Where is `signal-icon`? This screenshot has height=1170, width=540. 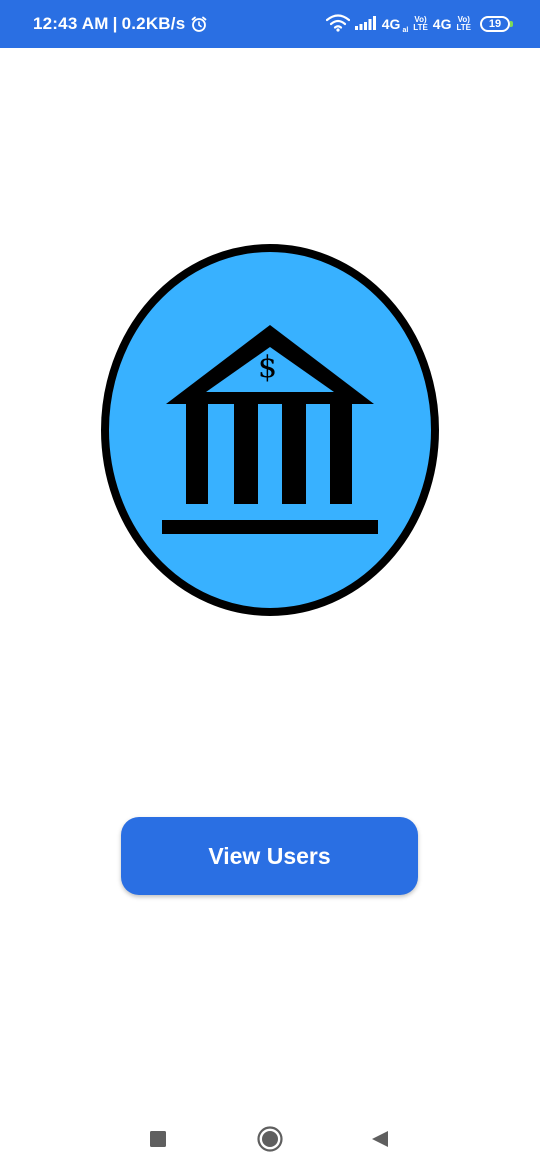
signal-icon is located at coordinates (365, 24).